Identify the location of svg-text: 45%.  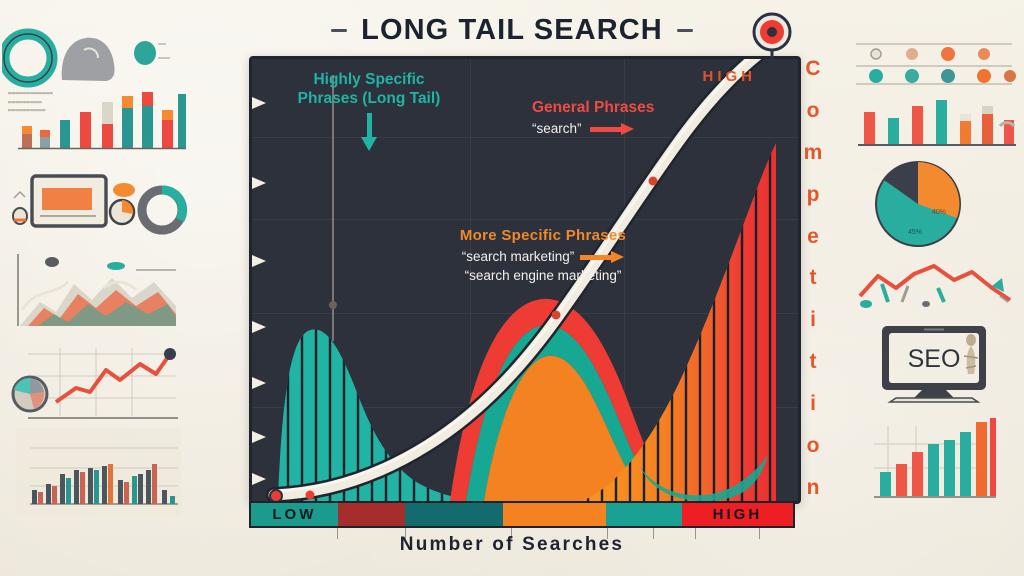
(915, 232).